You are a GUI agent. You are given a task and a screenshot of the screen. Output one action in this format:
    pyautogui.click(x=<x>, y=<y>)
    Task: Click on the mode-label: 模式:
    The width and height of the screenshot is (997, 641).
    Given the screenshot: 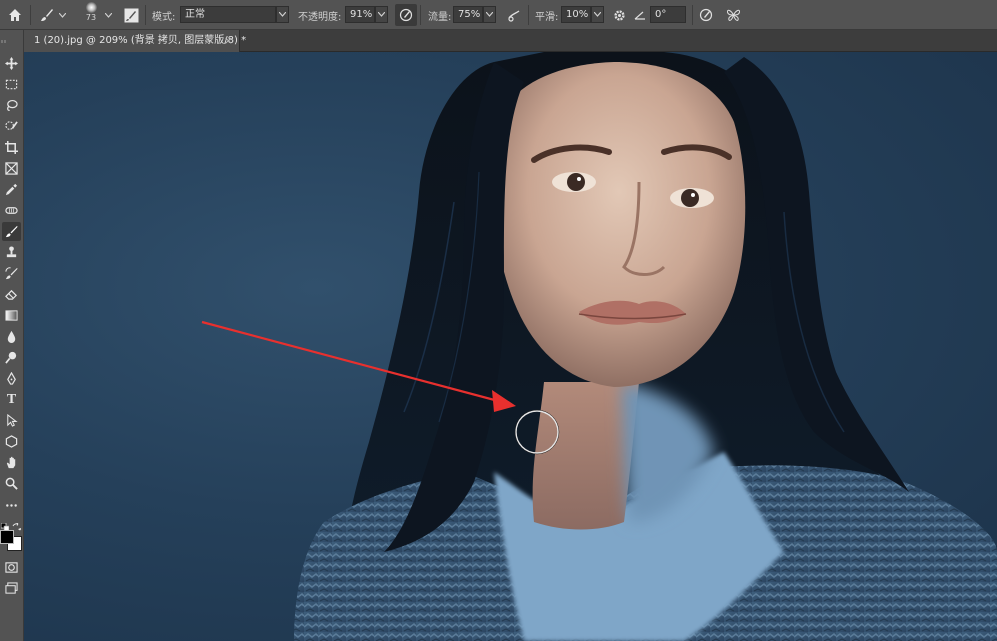 What is the action you would take?
    pyautogui.click(x=164, y=17)
    